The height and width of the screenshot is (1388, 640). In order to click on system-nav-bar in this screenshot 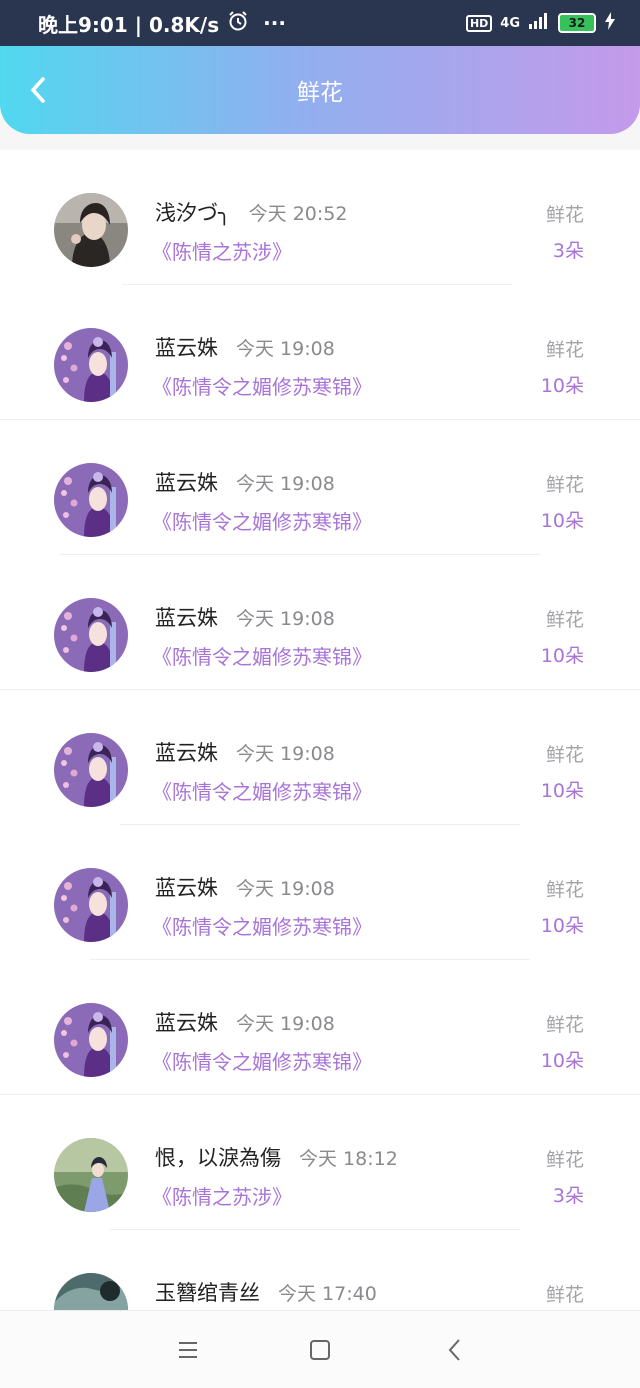, I will do `click(320, 1349)`.